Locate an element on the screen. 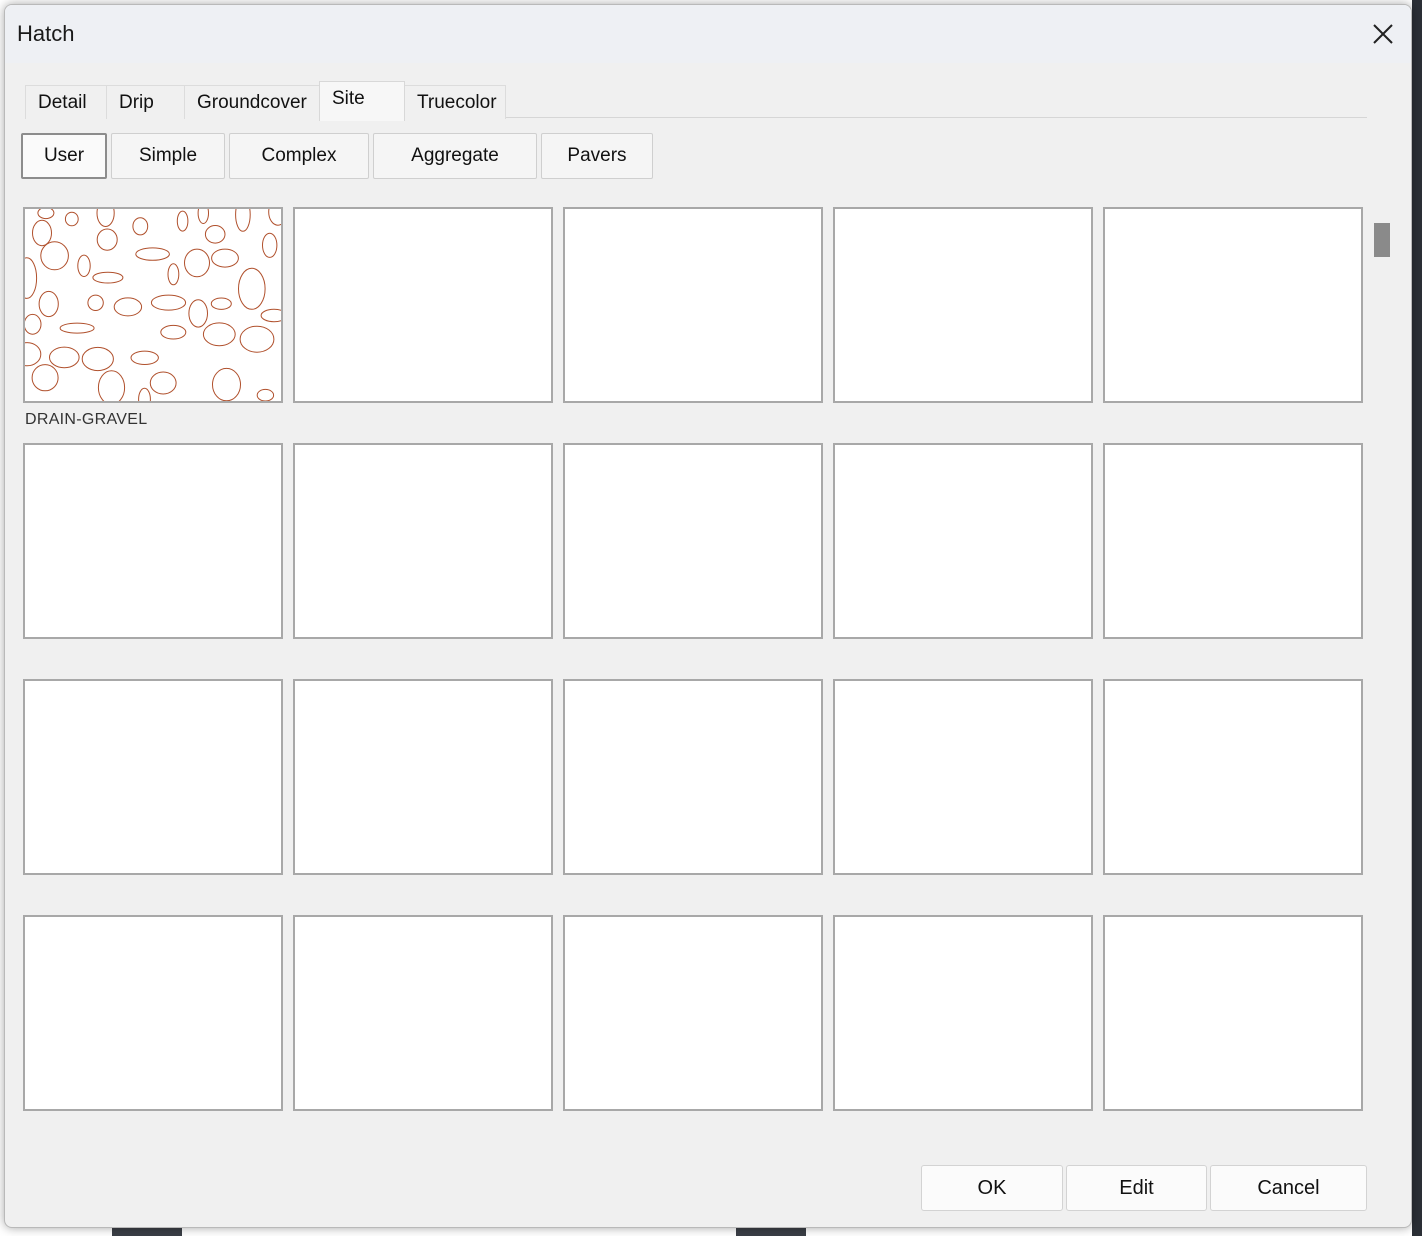 The height and width of the screenshot is (1236, 1422). tab-site: Site is located at coordinates (362, 101).